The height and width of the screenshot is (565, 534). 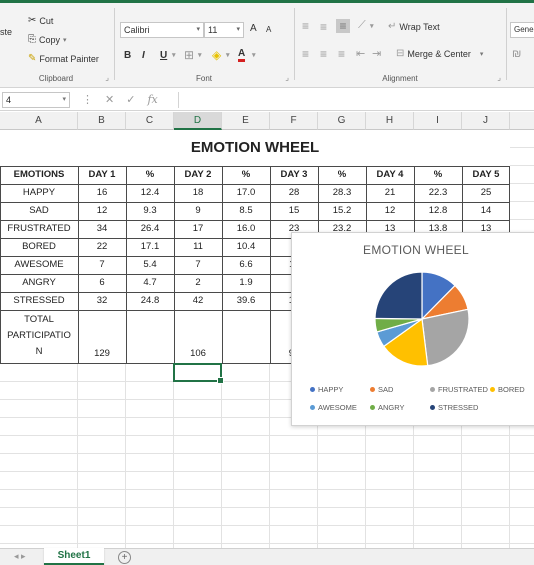 What do you see at coordinates (102, 229) in the screenshot?
I see `table-cell: 34` at bounding box center [102, 229].